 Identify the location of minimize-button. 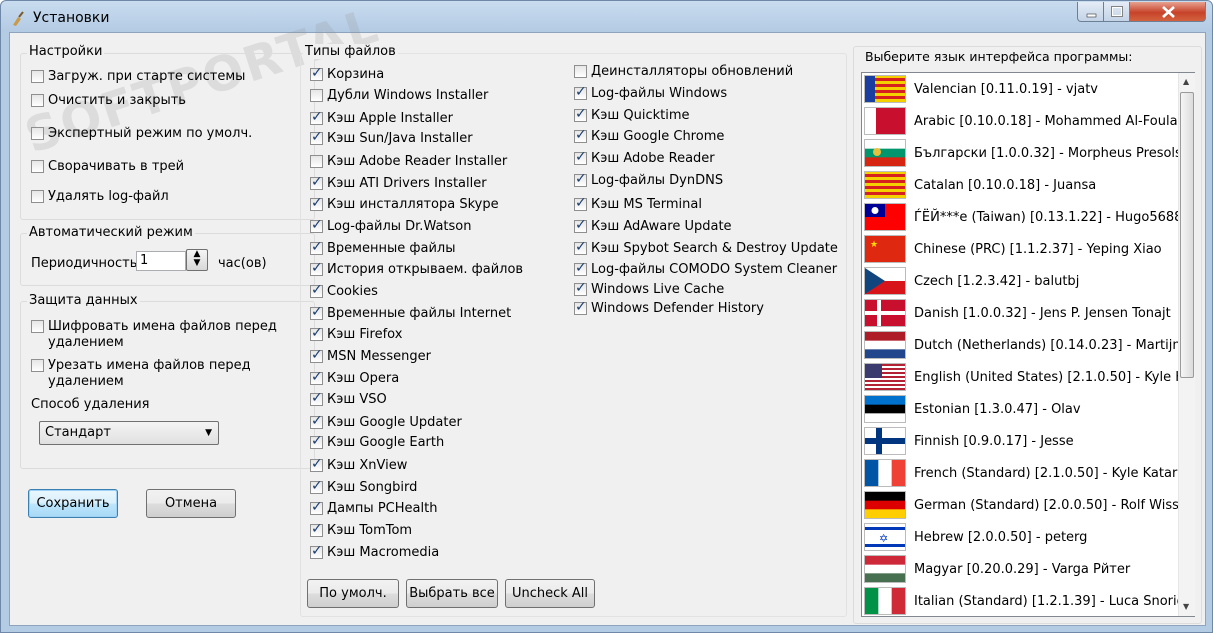
(1090, 12).